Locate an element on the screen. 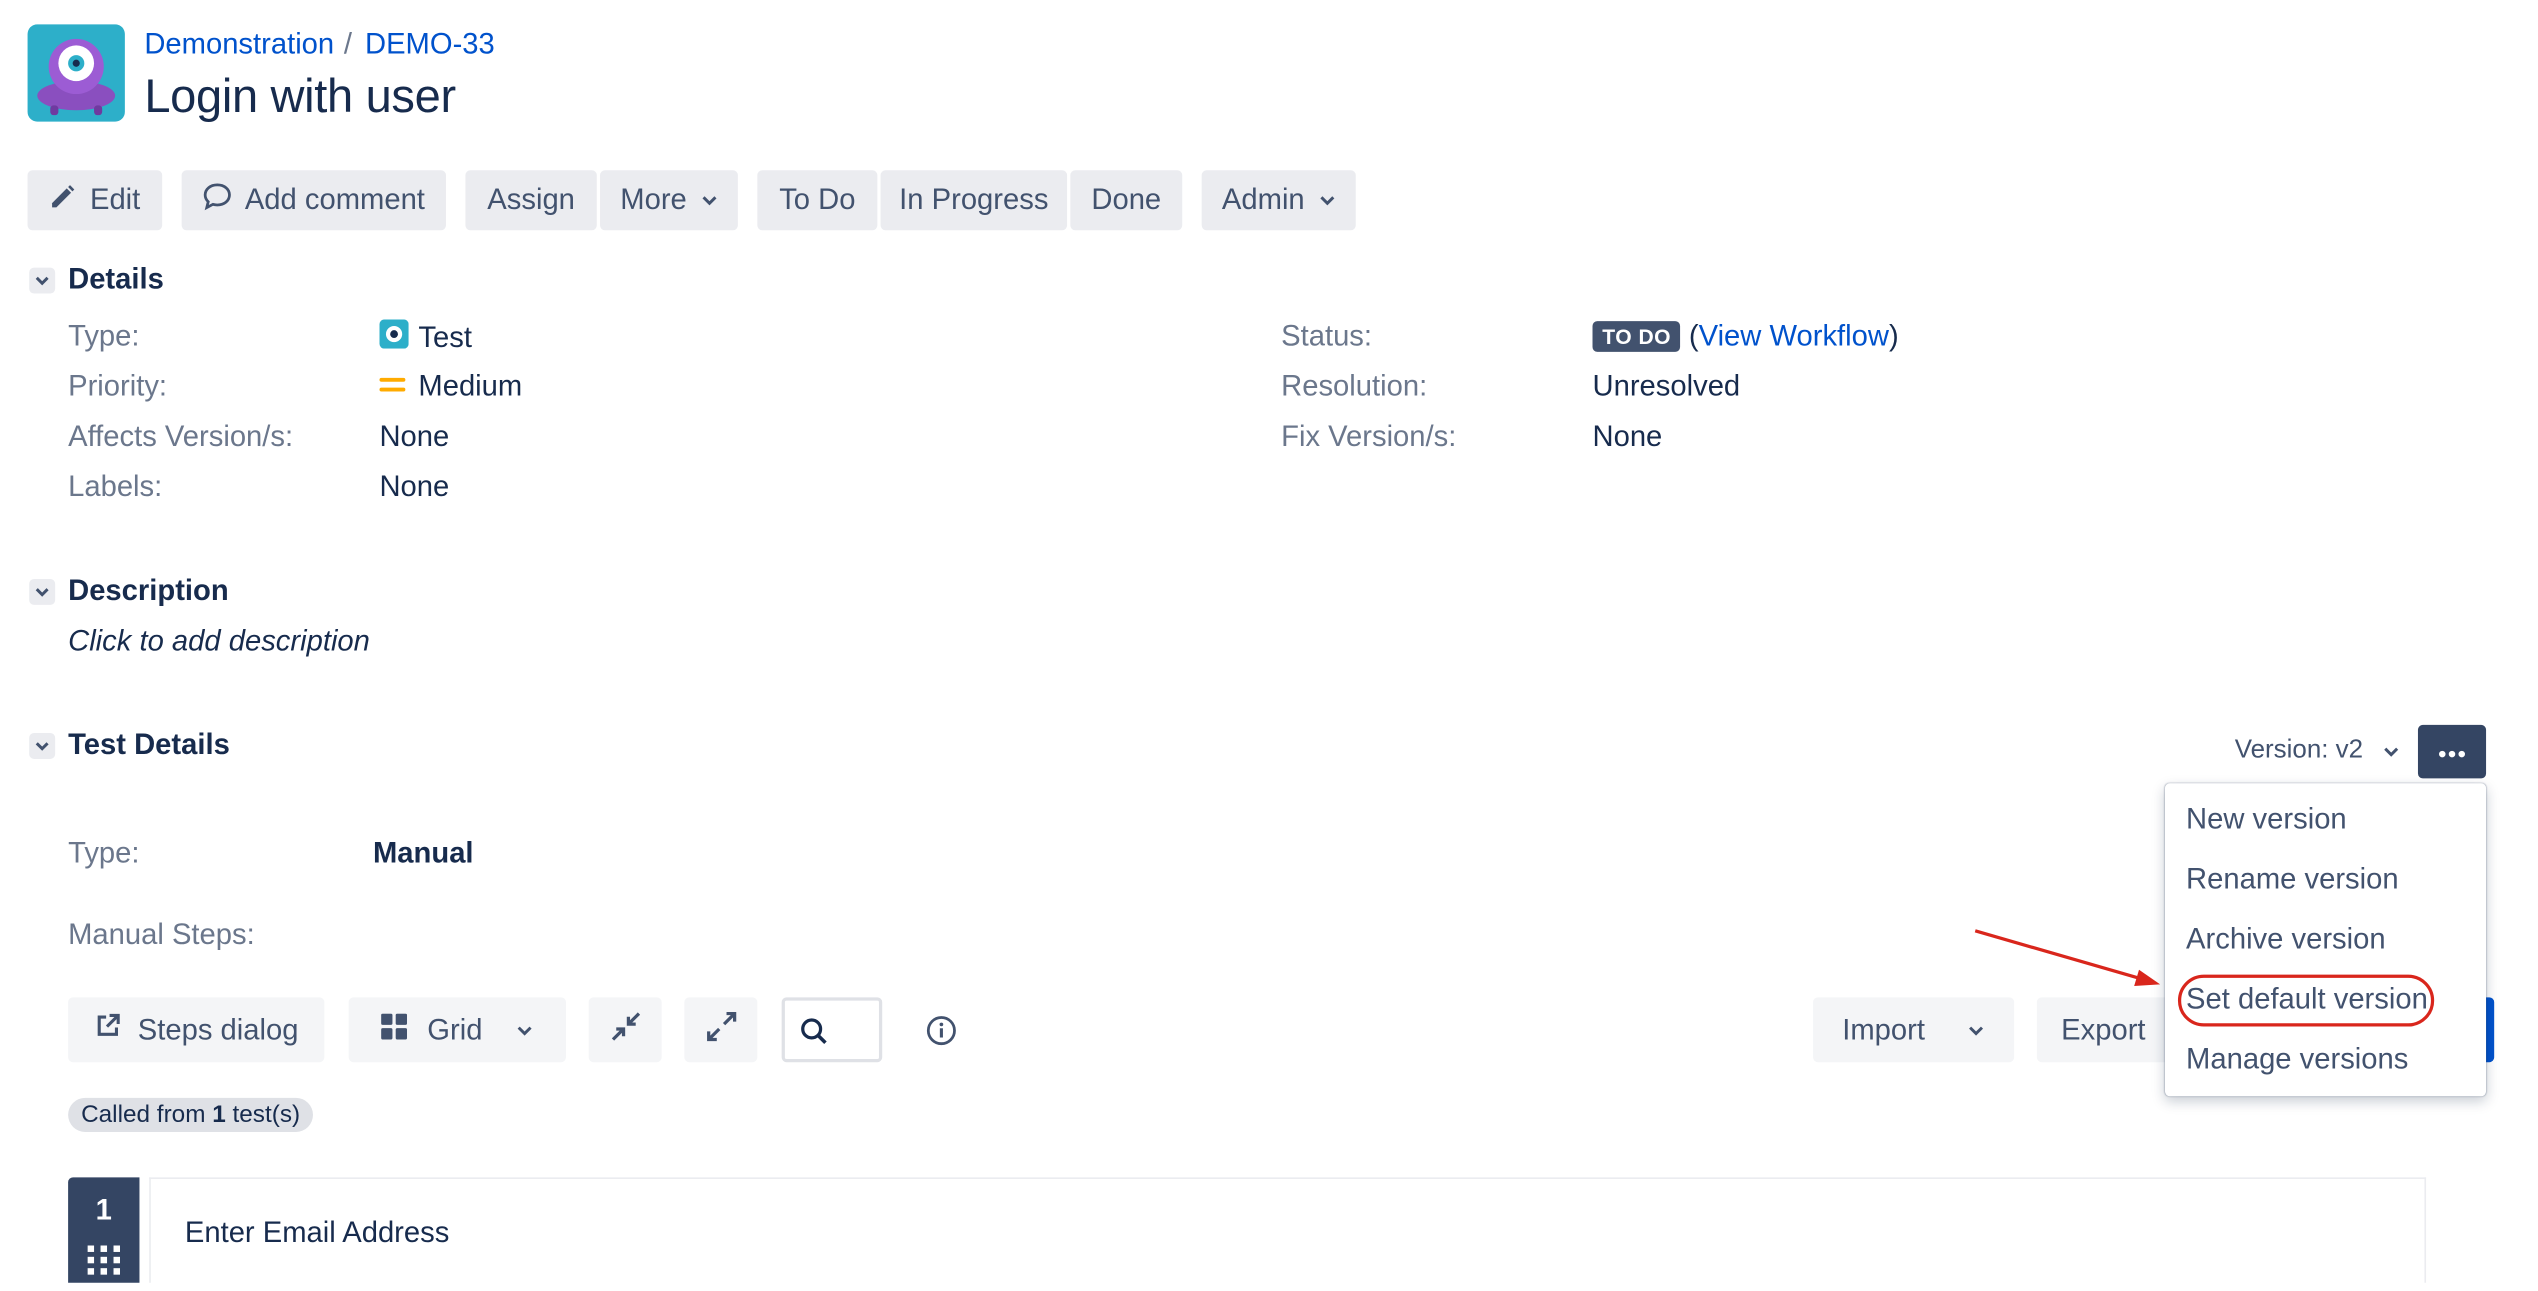 The height and width of the screenshot is (1291, 2538). version-select: Version: v2 is located at coordinates (2318, 750).